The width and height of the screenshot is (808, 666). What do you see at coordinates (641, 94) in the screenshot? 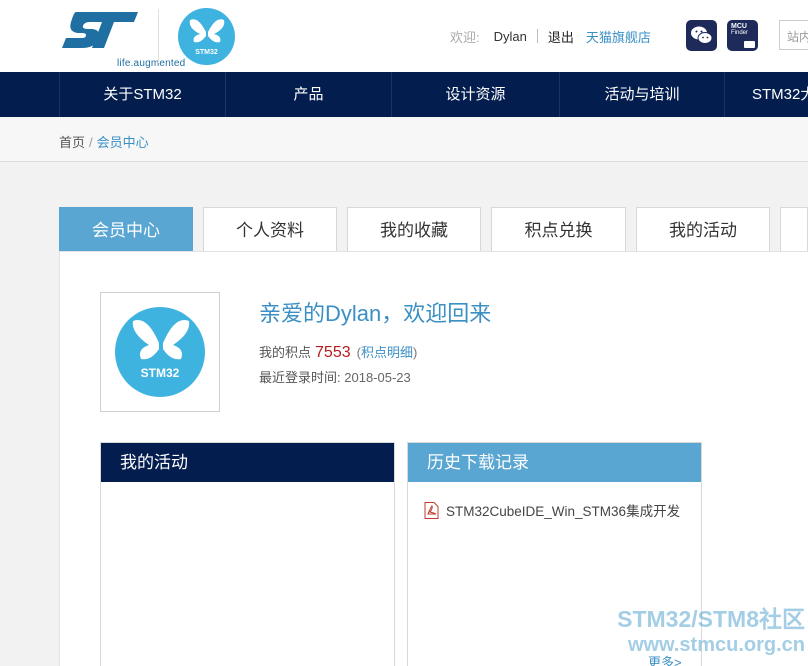
I see `nav-item-events: 活动与培训` at bounding box center [641, 94].